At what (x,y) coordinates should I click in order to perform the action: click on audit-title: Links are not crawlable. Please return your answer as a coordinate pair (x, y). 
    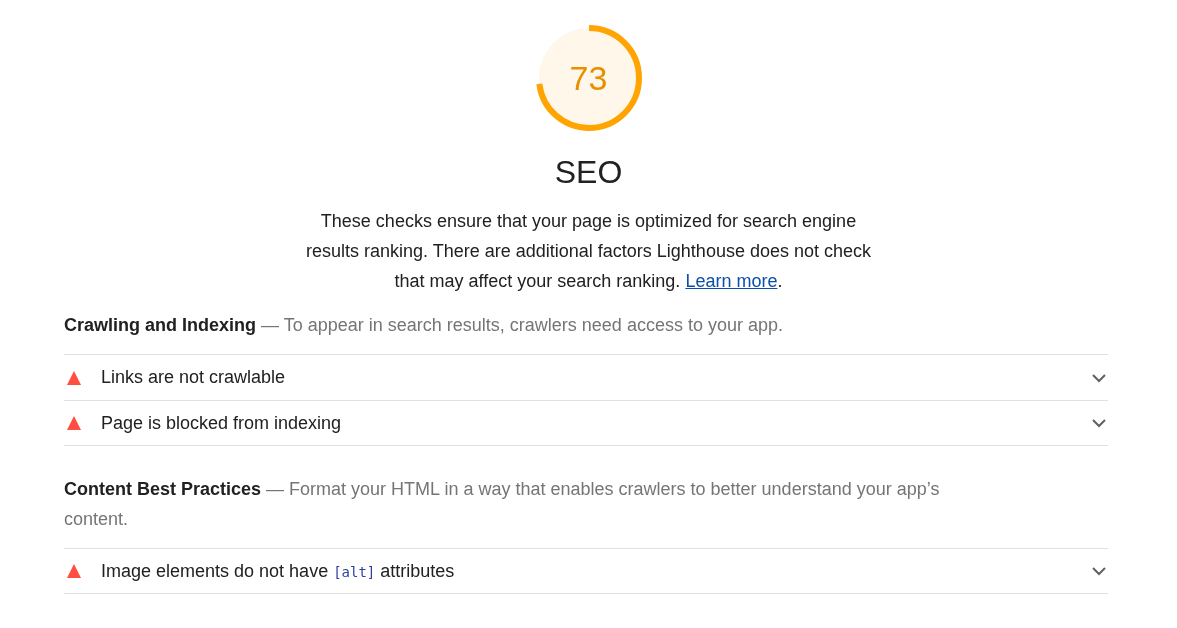
    Looking at the image, I should click on (596, 377).